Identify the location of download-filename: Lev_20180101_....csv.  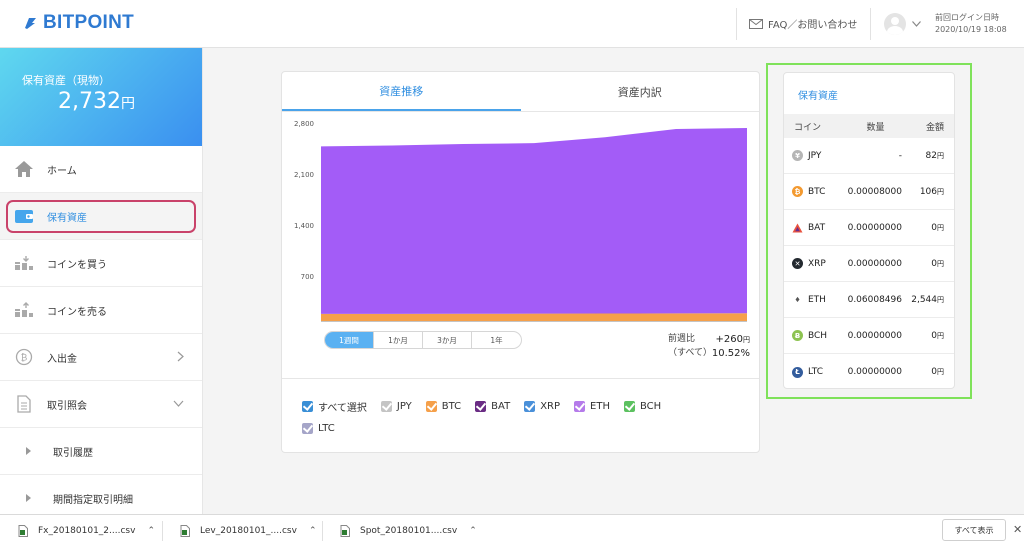
(248, 531).